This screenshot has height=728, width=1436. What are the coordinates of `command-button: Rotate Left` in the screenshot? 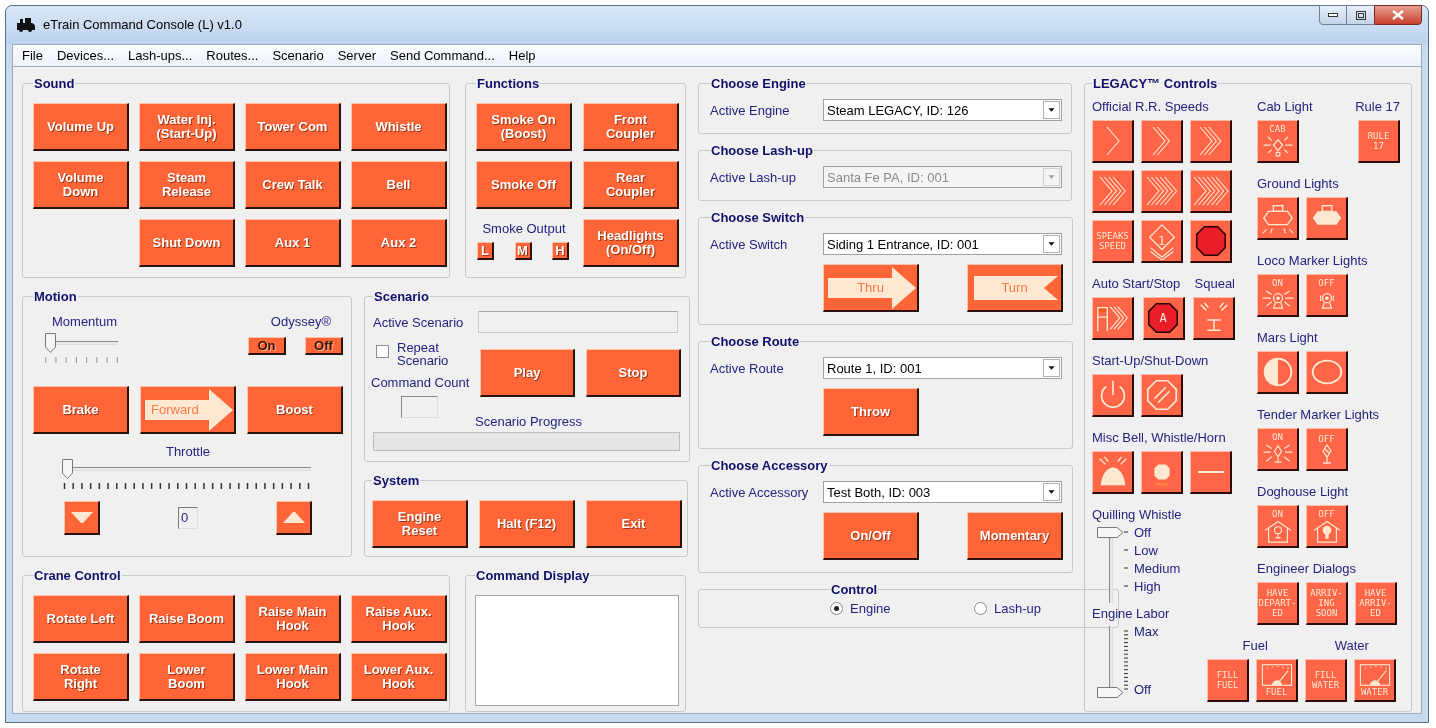 It's located at (81, 619).